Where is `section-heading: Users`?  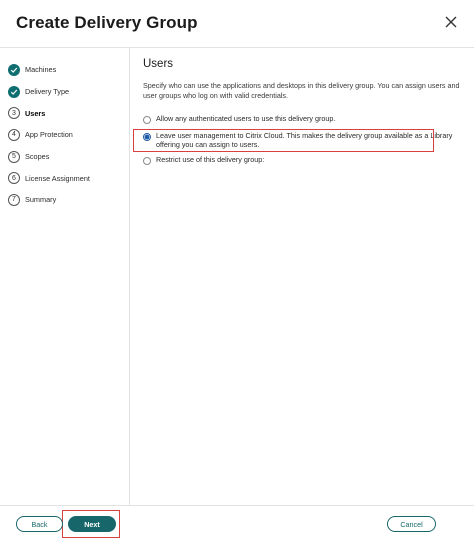 section-heading: Users is located at coordinates (158, 64).